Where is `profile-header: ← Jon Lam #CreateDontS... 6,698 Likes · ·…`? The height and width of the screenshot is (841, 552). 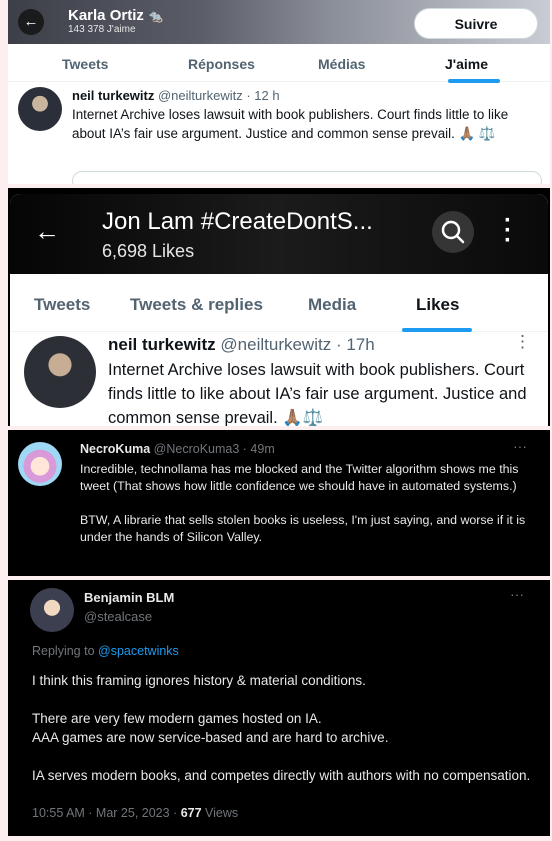 profile-header: ← Jon Lam #CreateDontS... 6,698 Likes · ·… is located at coordinates (279, 234).